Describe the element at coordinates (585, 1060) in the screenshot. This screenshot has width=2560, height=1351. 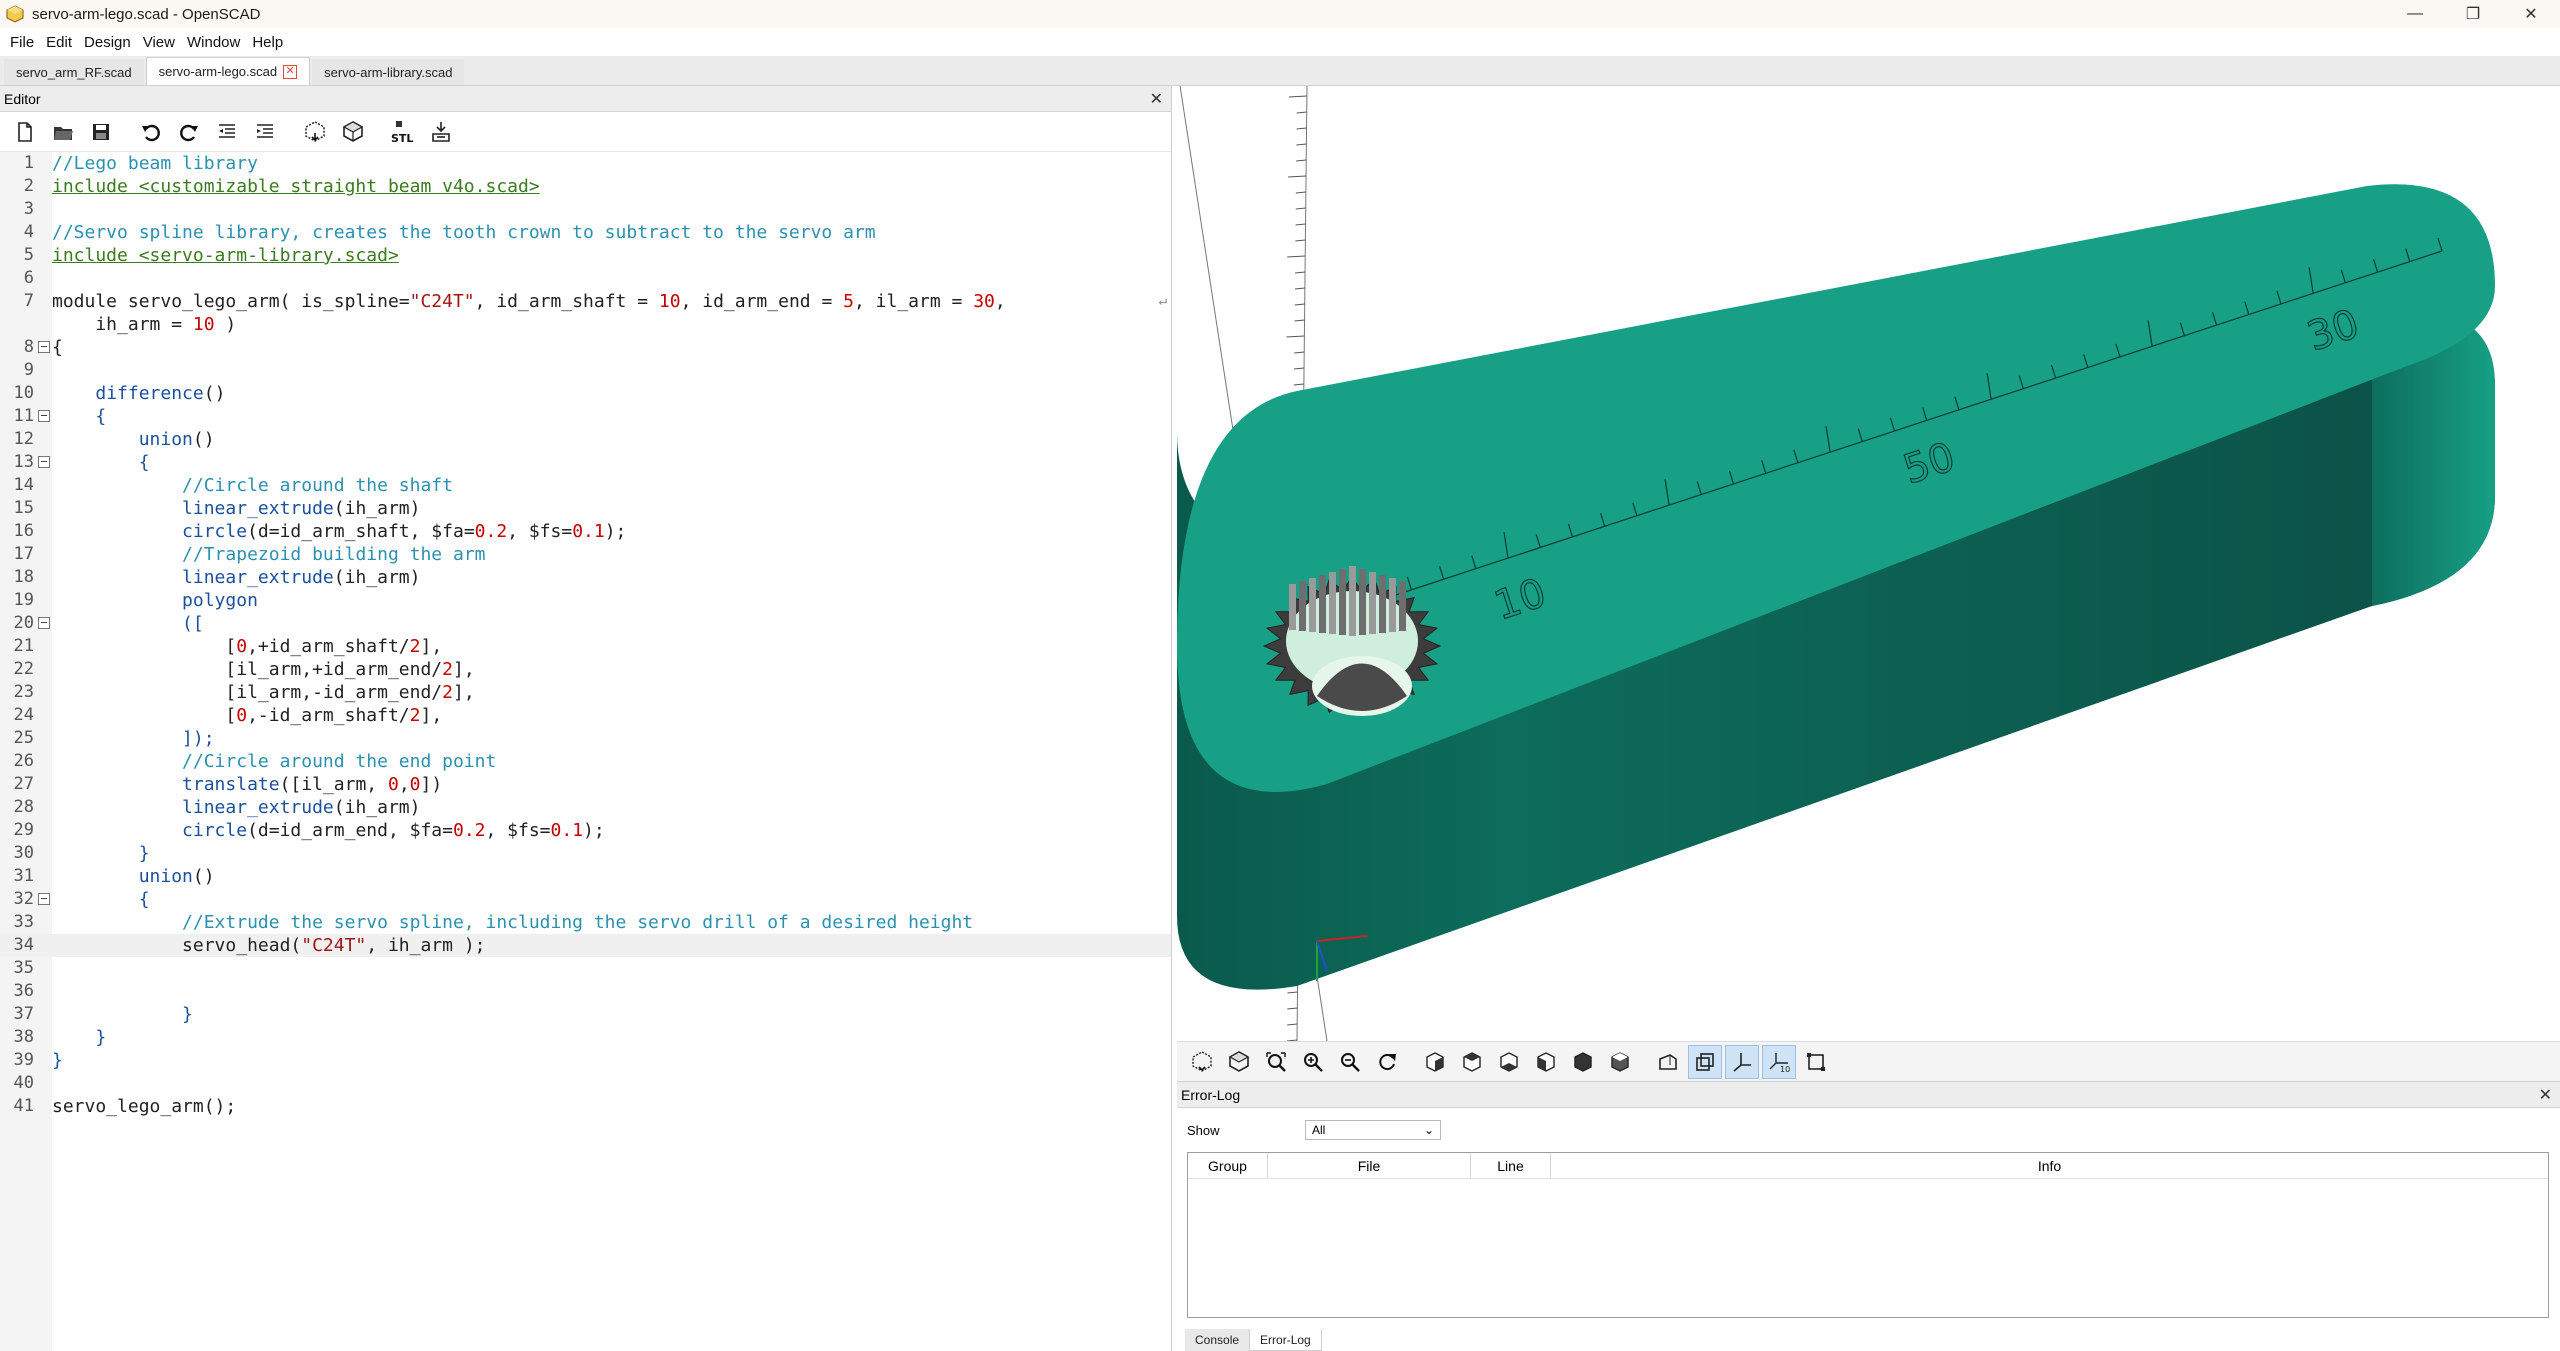
I see `code-line: 39}` at that location.